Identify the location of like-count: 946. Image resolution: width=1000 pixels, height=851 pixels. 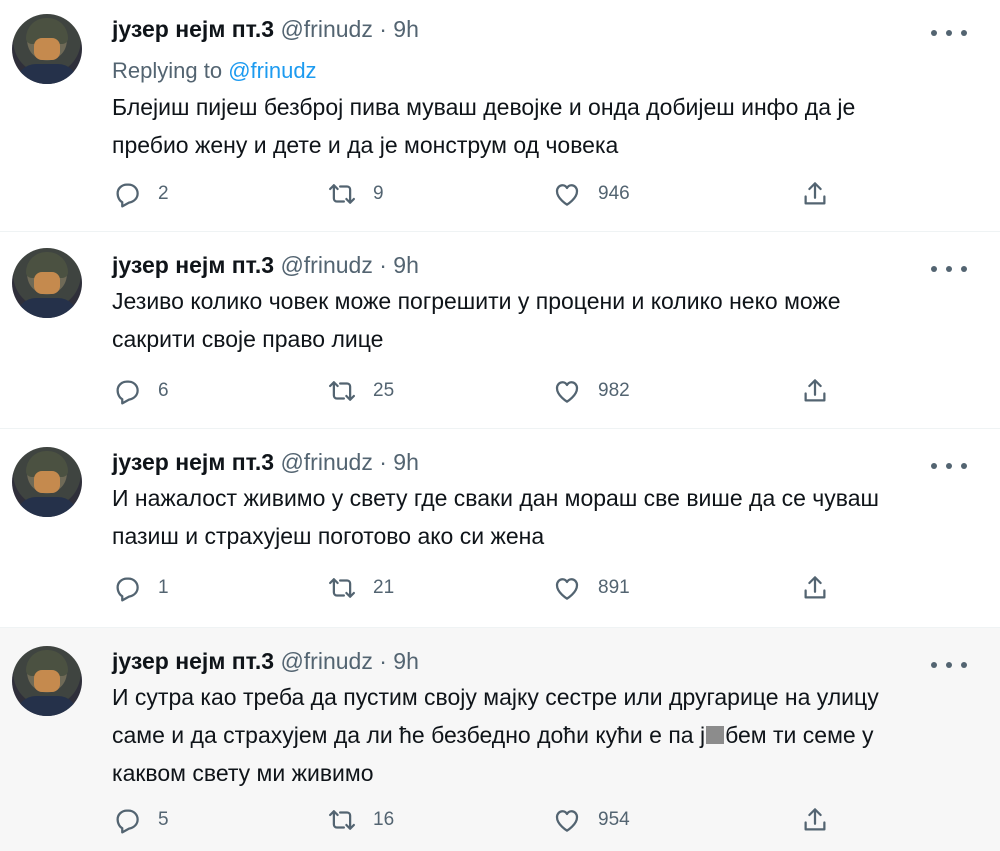
(614, 193).